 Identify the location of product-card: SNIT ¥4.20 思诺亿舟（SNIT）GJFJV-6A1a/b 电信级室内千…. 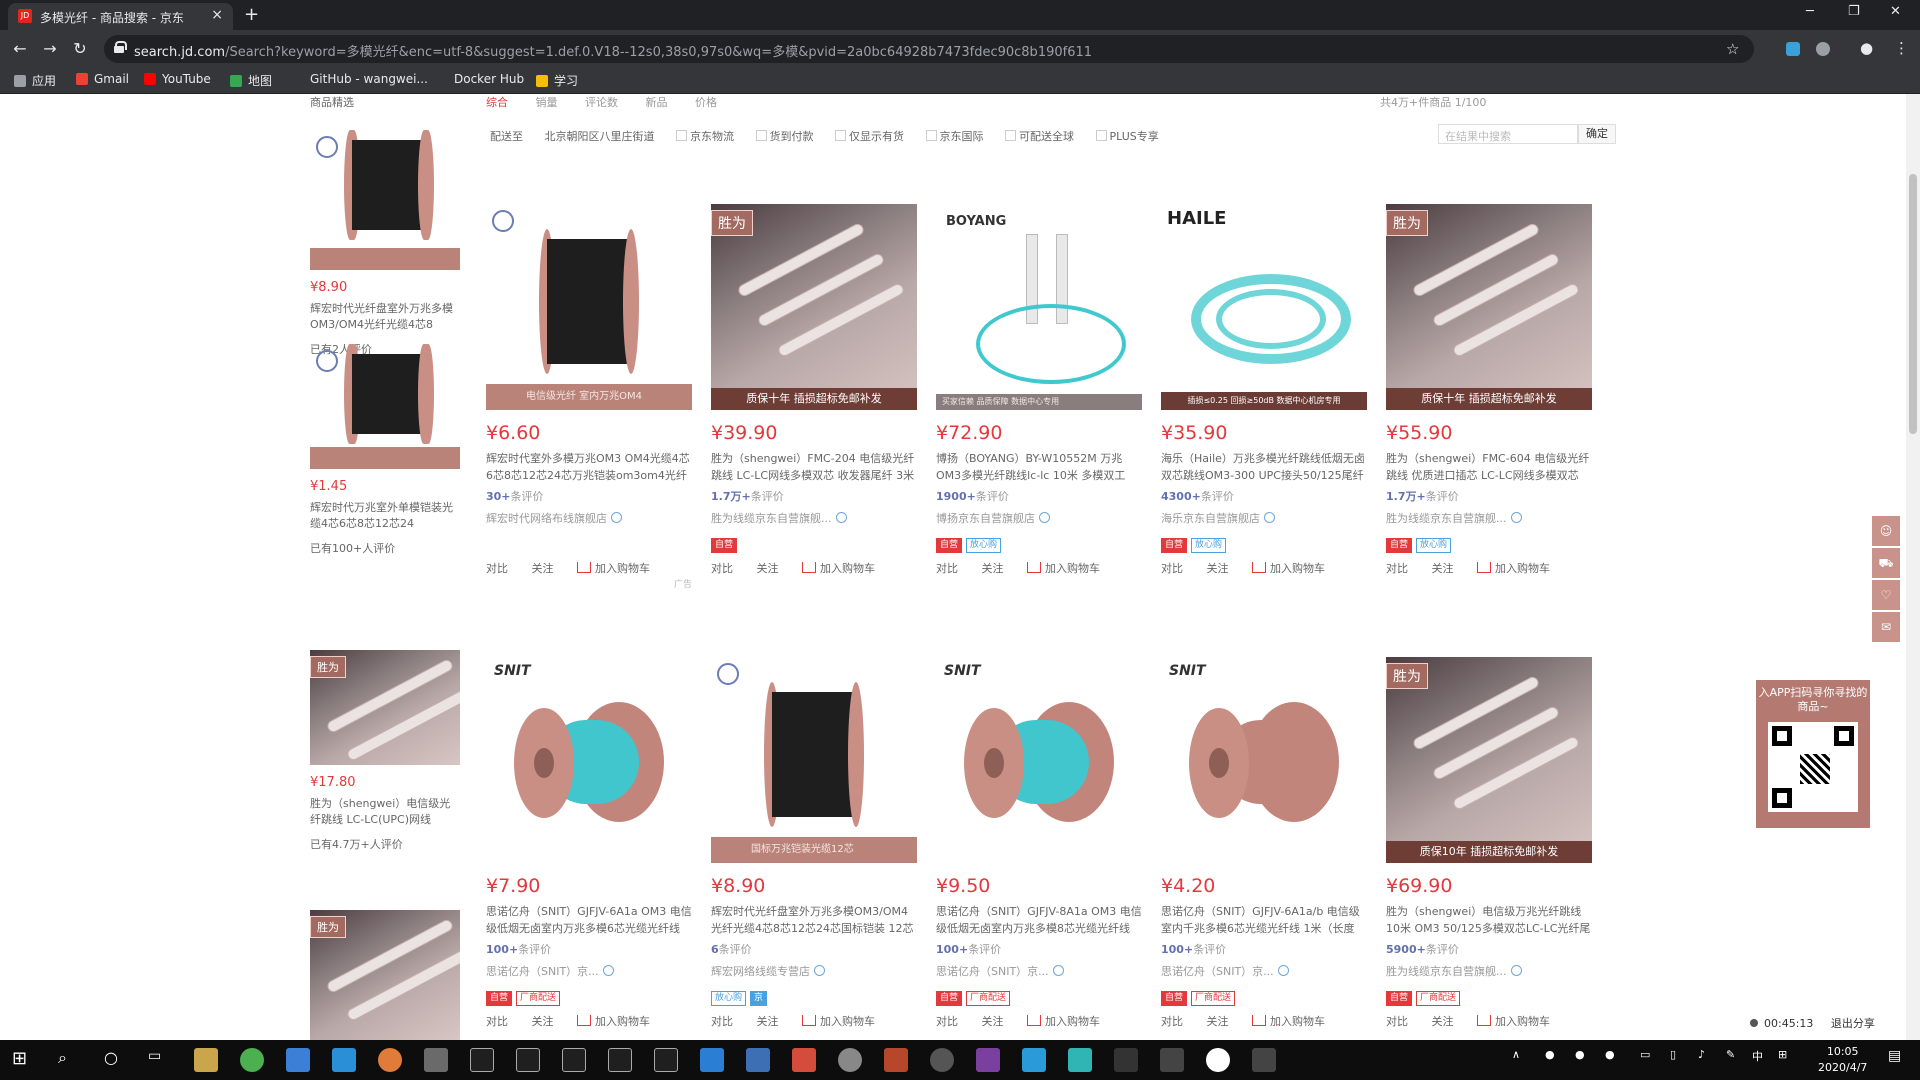
(1264, 843).